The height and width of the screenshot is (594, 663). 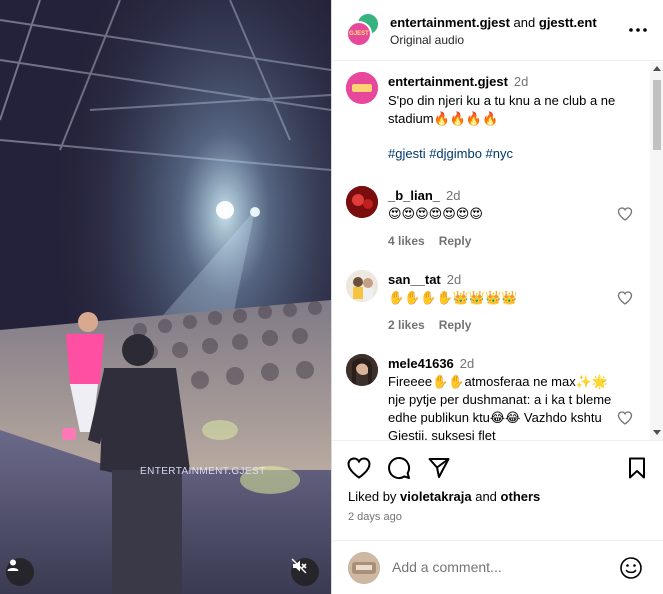 I want to click on muted-speaker-icon, so click(x=299, y=566).